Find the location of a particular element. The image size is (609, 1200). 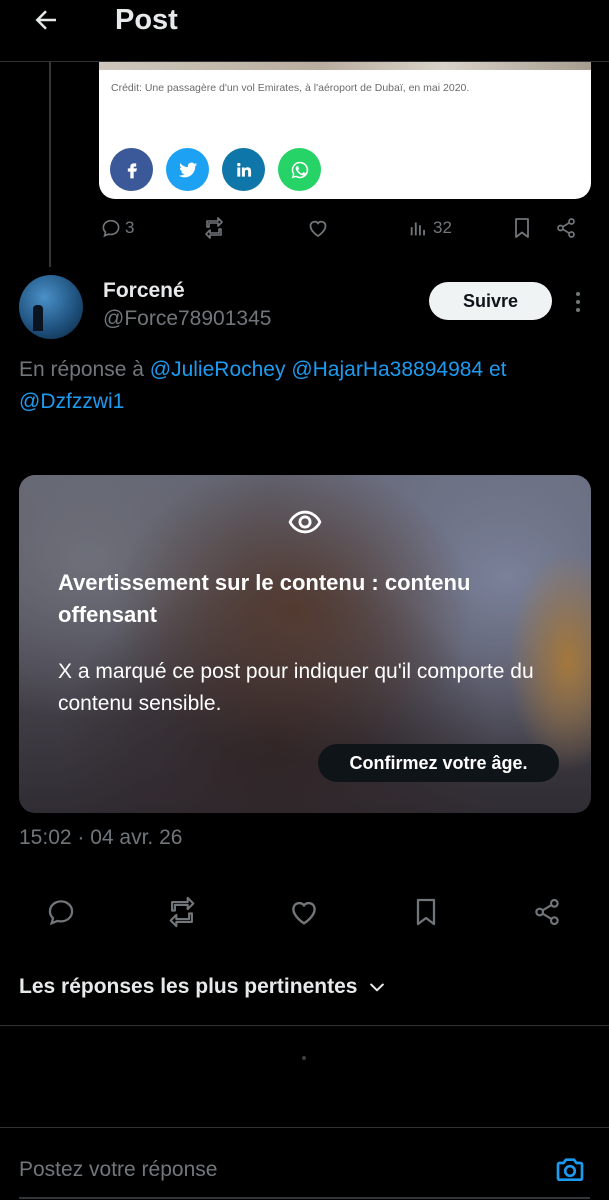

camera-button is located at coordinates (570, 1169).